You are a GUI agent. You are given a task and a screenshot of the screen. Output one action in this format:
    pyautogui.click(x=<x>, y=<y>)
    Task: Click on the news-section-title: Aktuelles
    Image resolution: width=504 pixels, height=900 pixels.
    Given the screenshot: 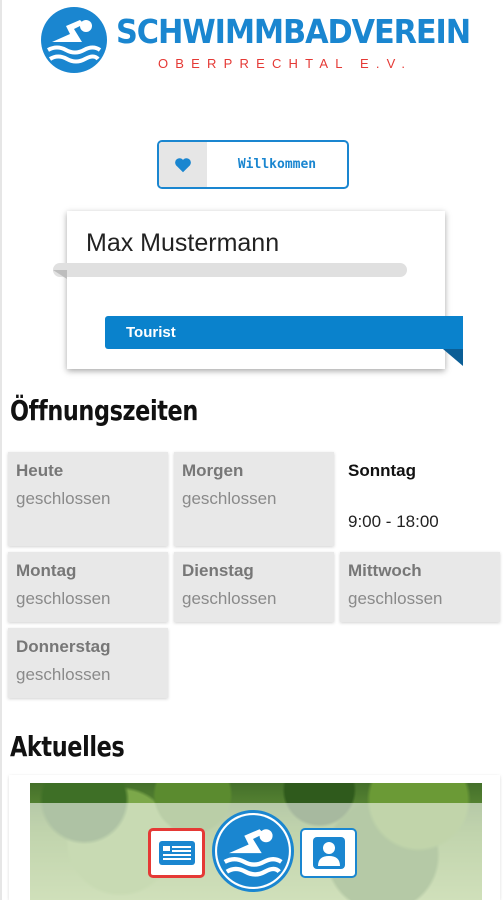 What is the action you would take?
    pyautogui.click(x=67, y=746)
    